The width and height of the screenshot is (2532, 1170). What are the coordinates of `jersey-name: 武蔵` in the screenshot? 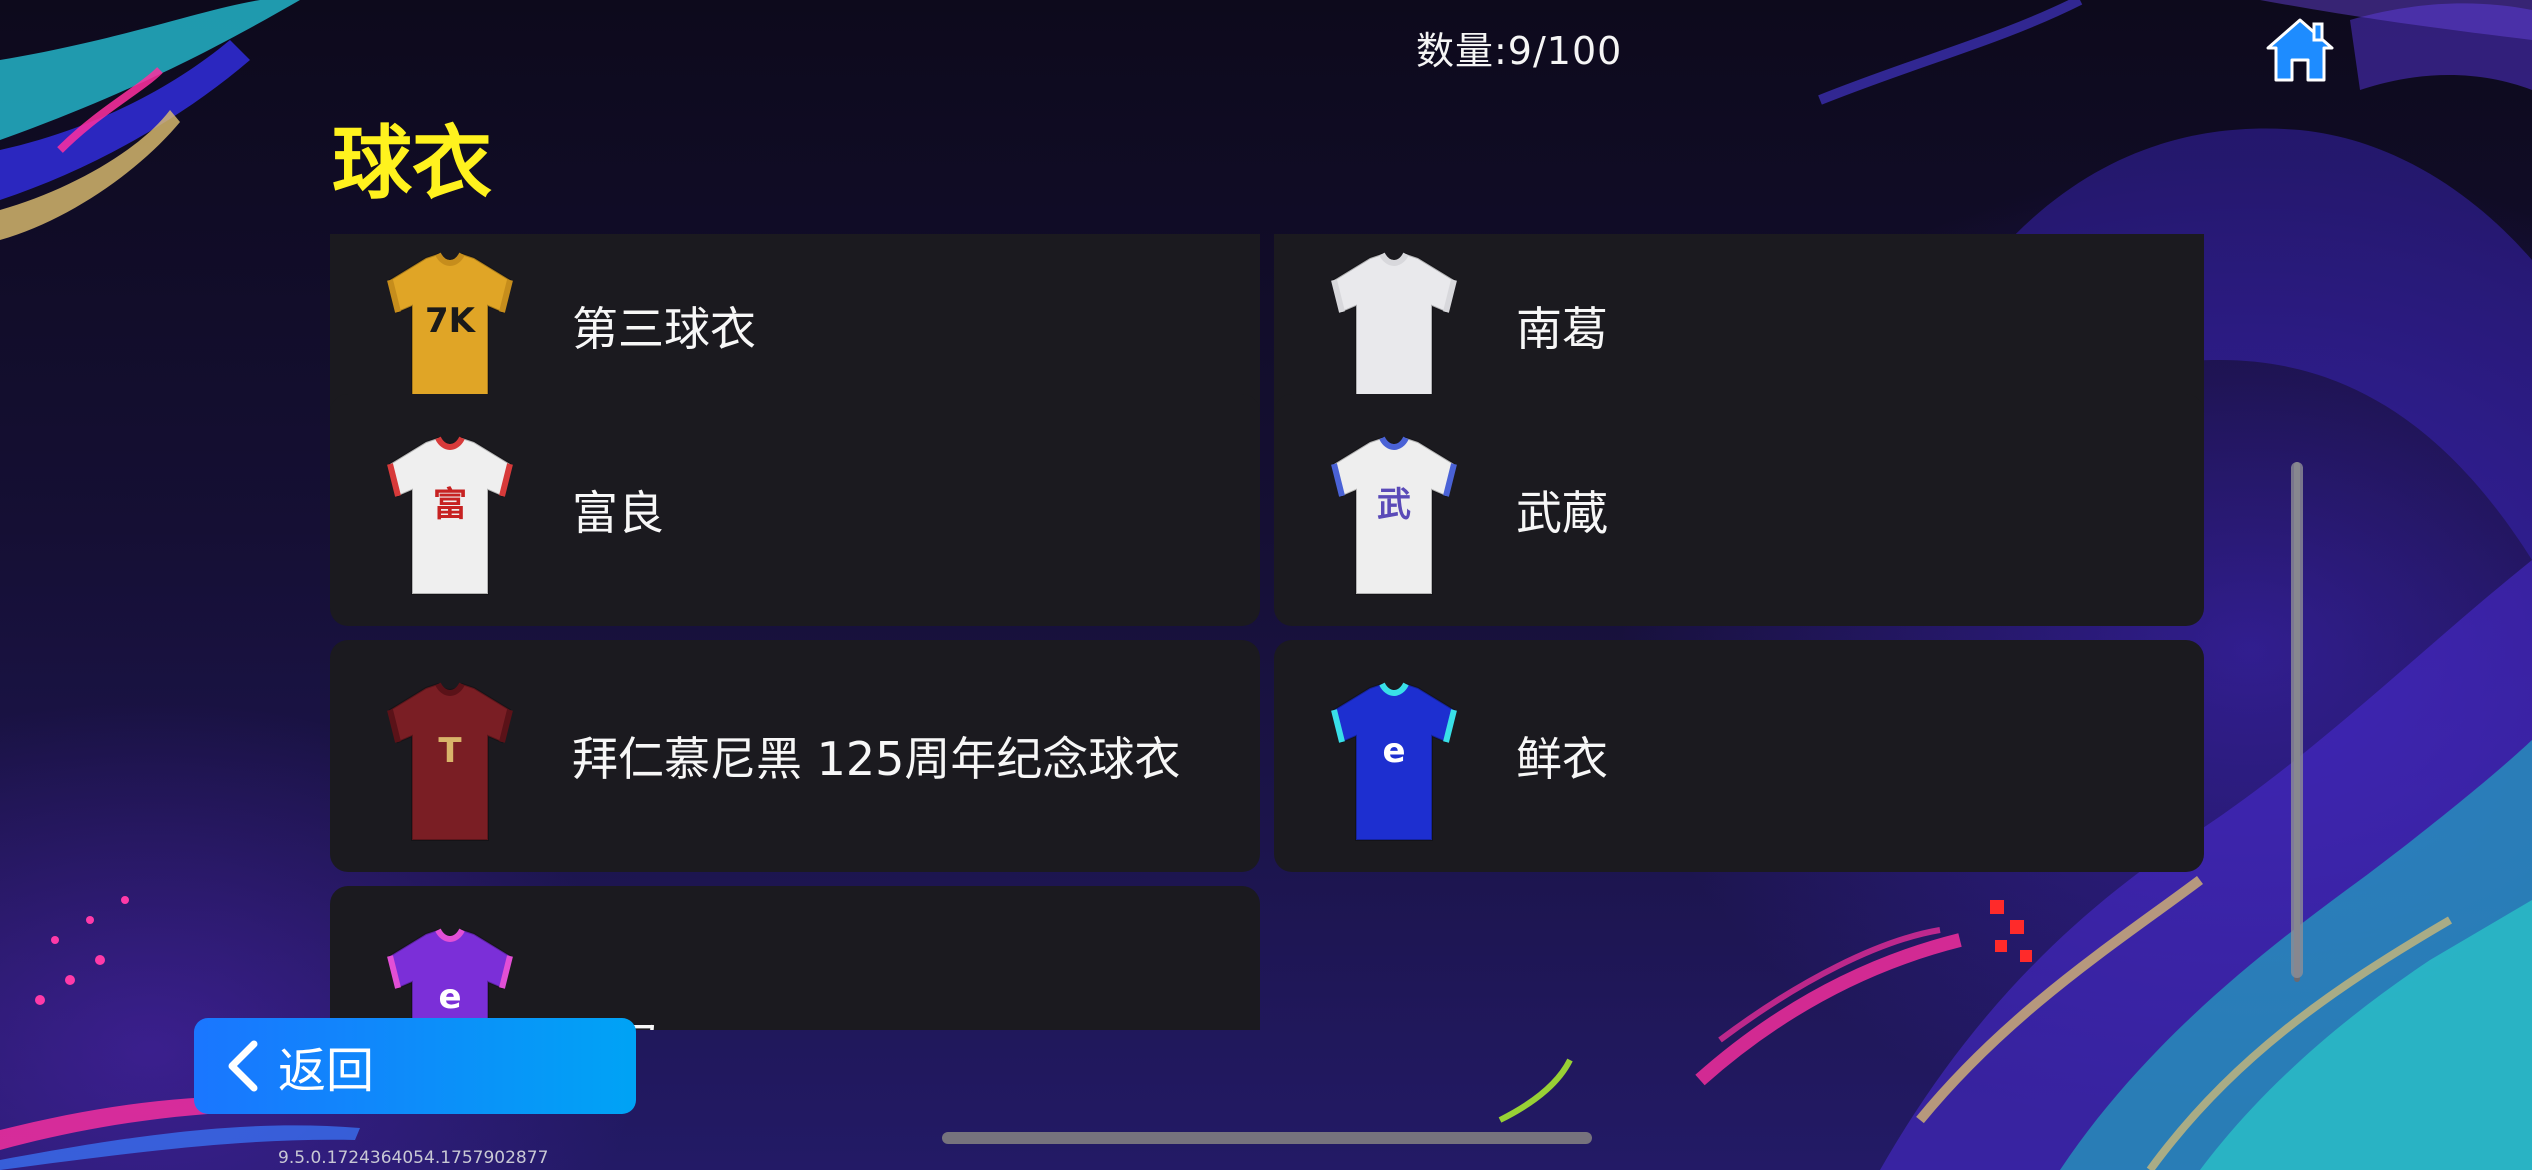 It's located at (1562, 513).